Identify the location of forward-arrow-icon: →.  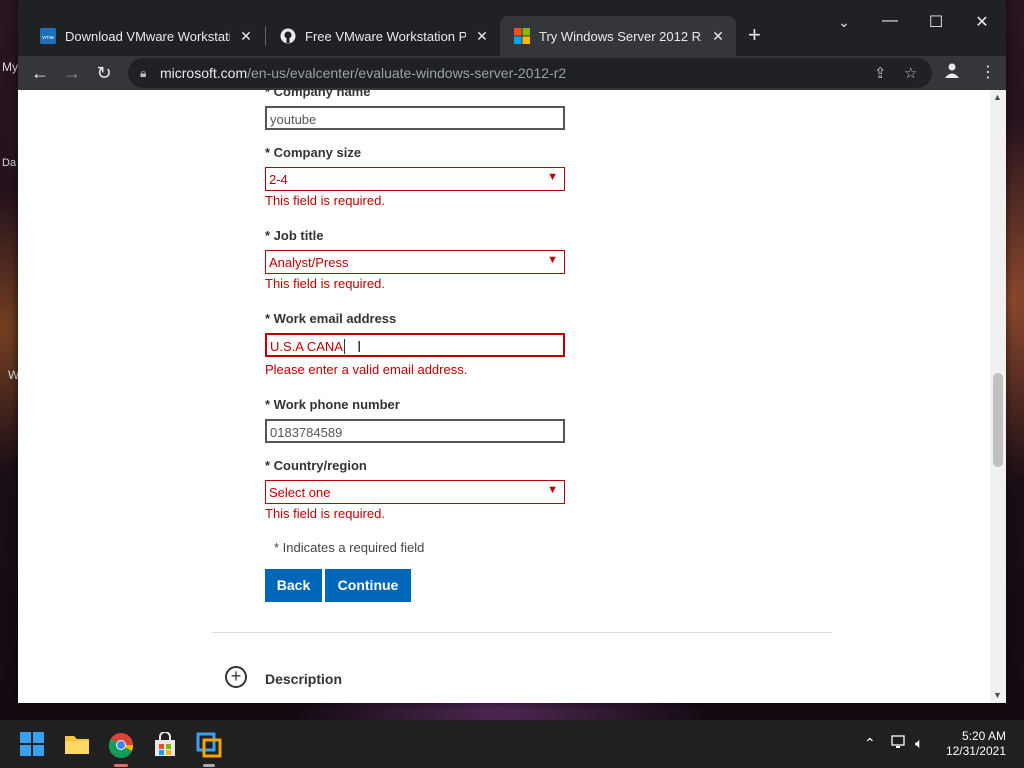
(72, 73).